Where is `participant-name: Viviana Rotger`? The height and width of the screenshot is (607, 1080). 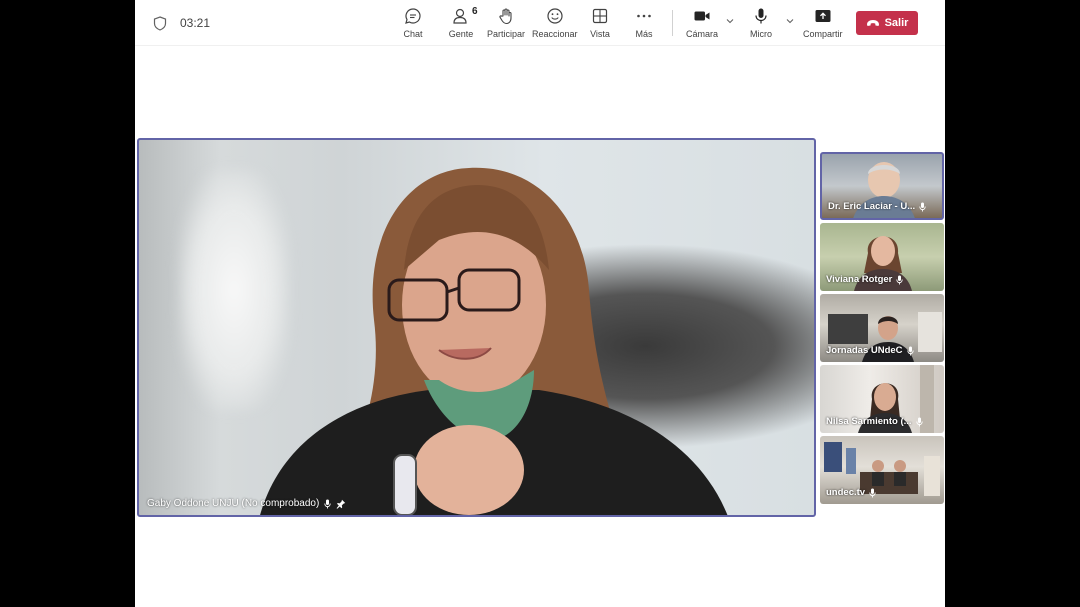
participant-name: Viviana Rotger is located at coordinates (859, 279).